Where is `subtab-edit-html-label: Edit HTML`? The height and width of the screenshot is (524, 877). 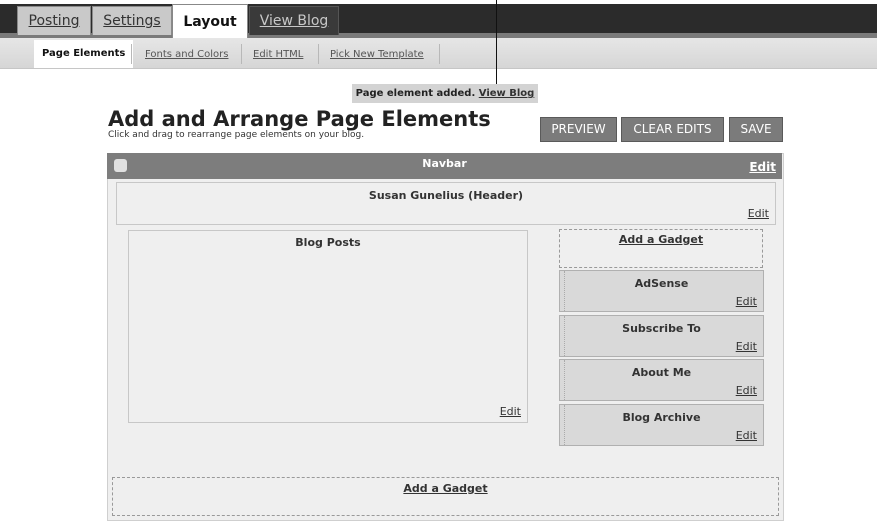
subtab-edit-html-label: Edit HTML is located at coordinates (278, 54).